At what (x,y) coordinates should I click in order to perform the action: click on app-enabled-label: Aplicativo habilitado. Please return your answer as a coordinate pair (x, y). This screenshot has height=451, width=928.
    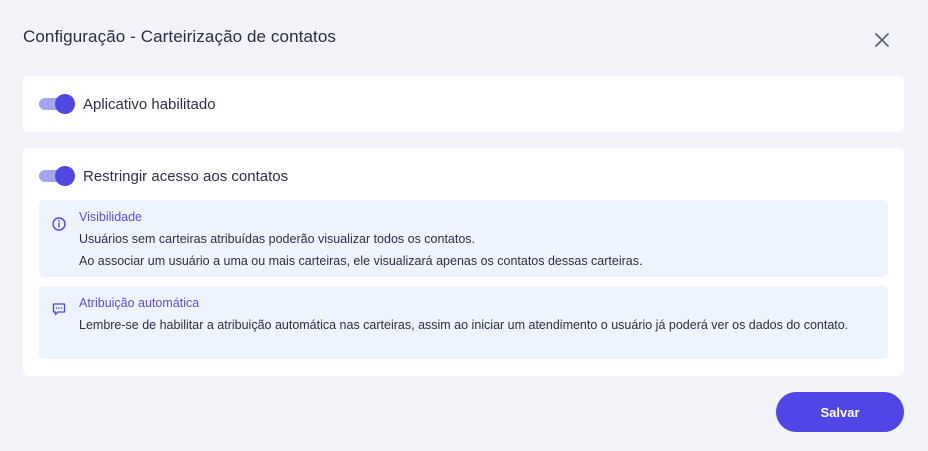
    Looking at the image, I should click on (149, 104).